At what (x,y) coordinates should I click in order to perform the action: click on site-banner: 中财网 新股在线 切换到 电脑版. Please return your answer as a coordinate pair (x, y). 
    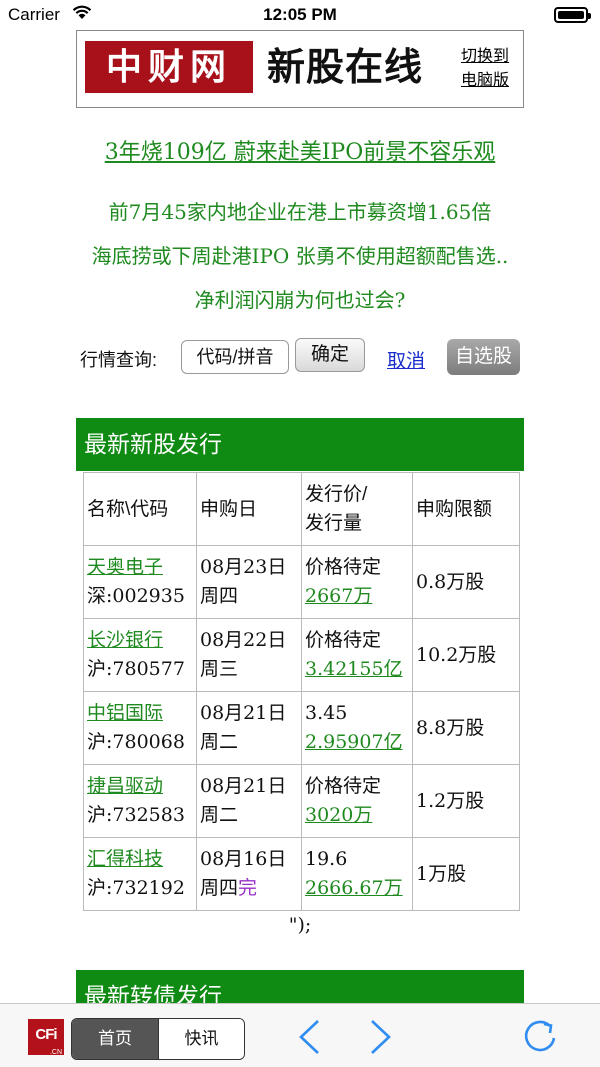
    Looking at the image, I should click on (300, 69).